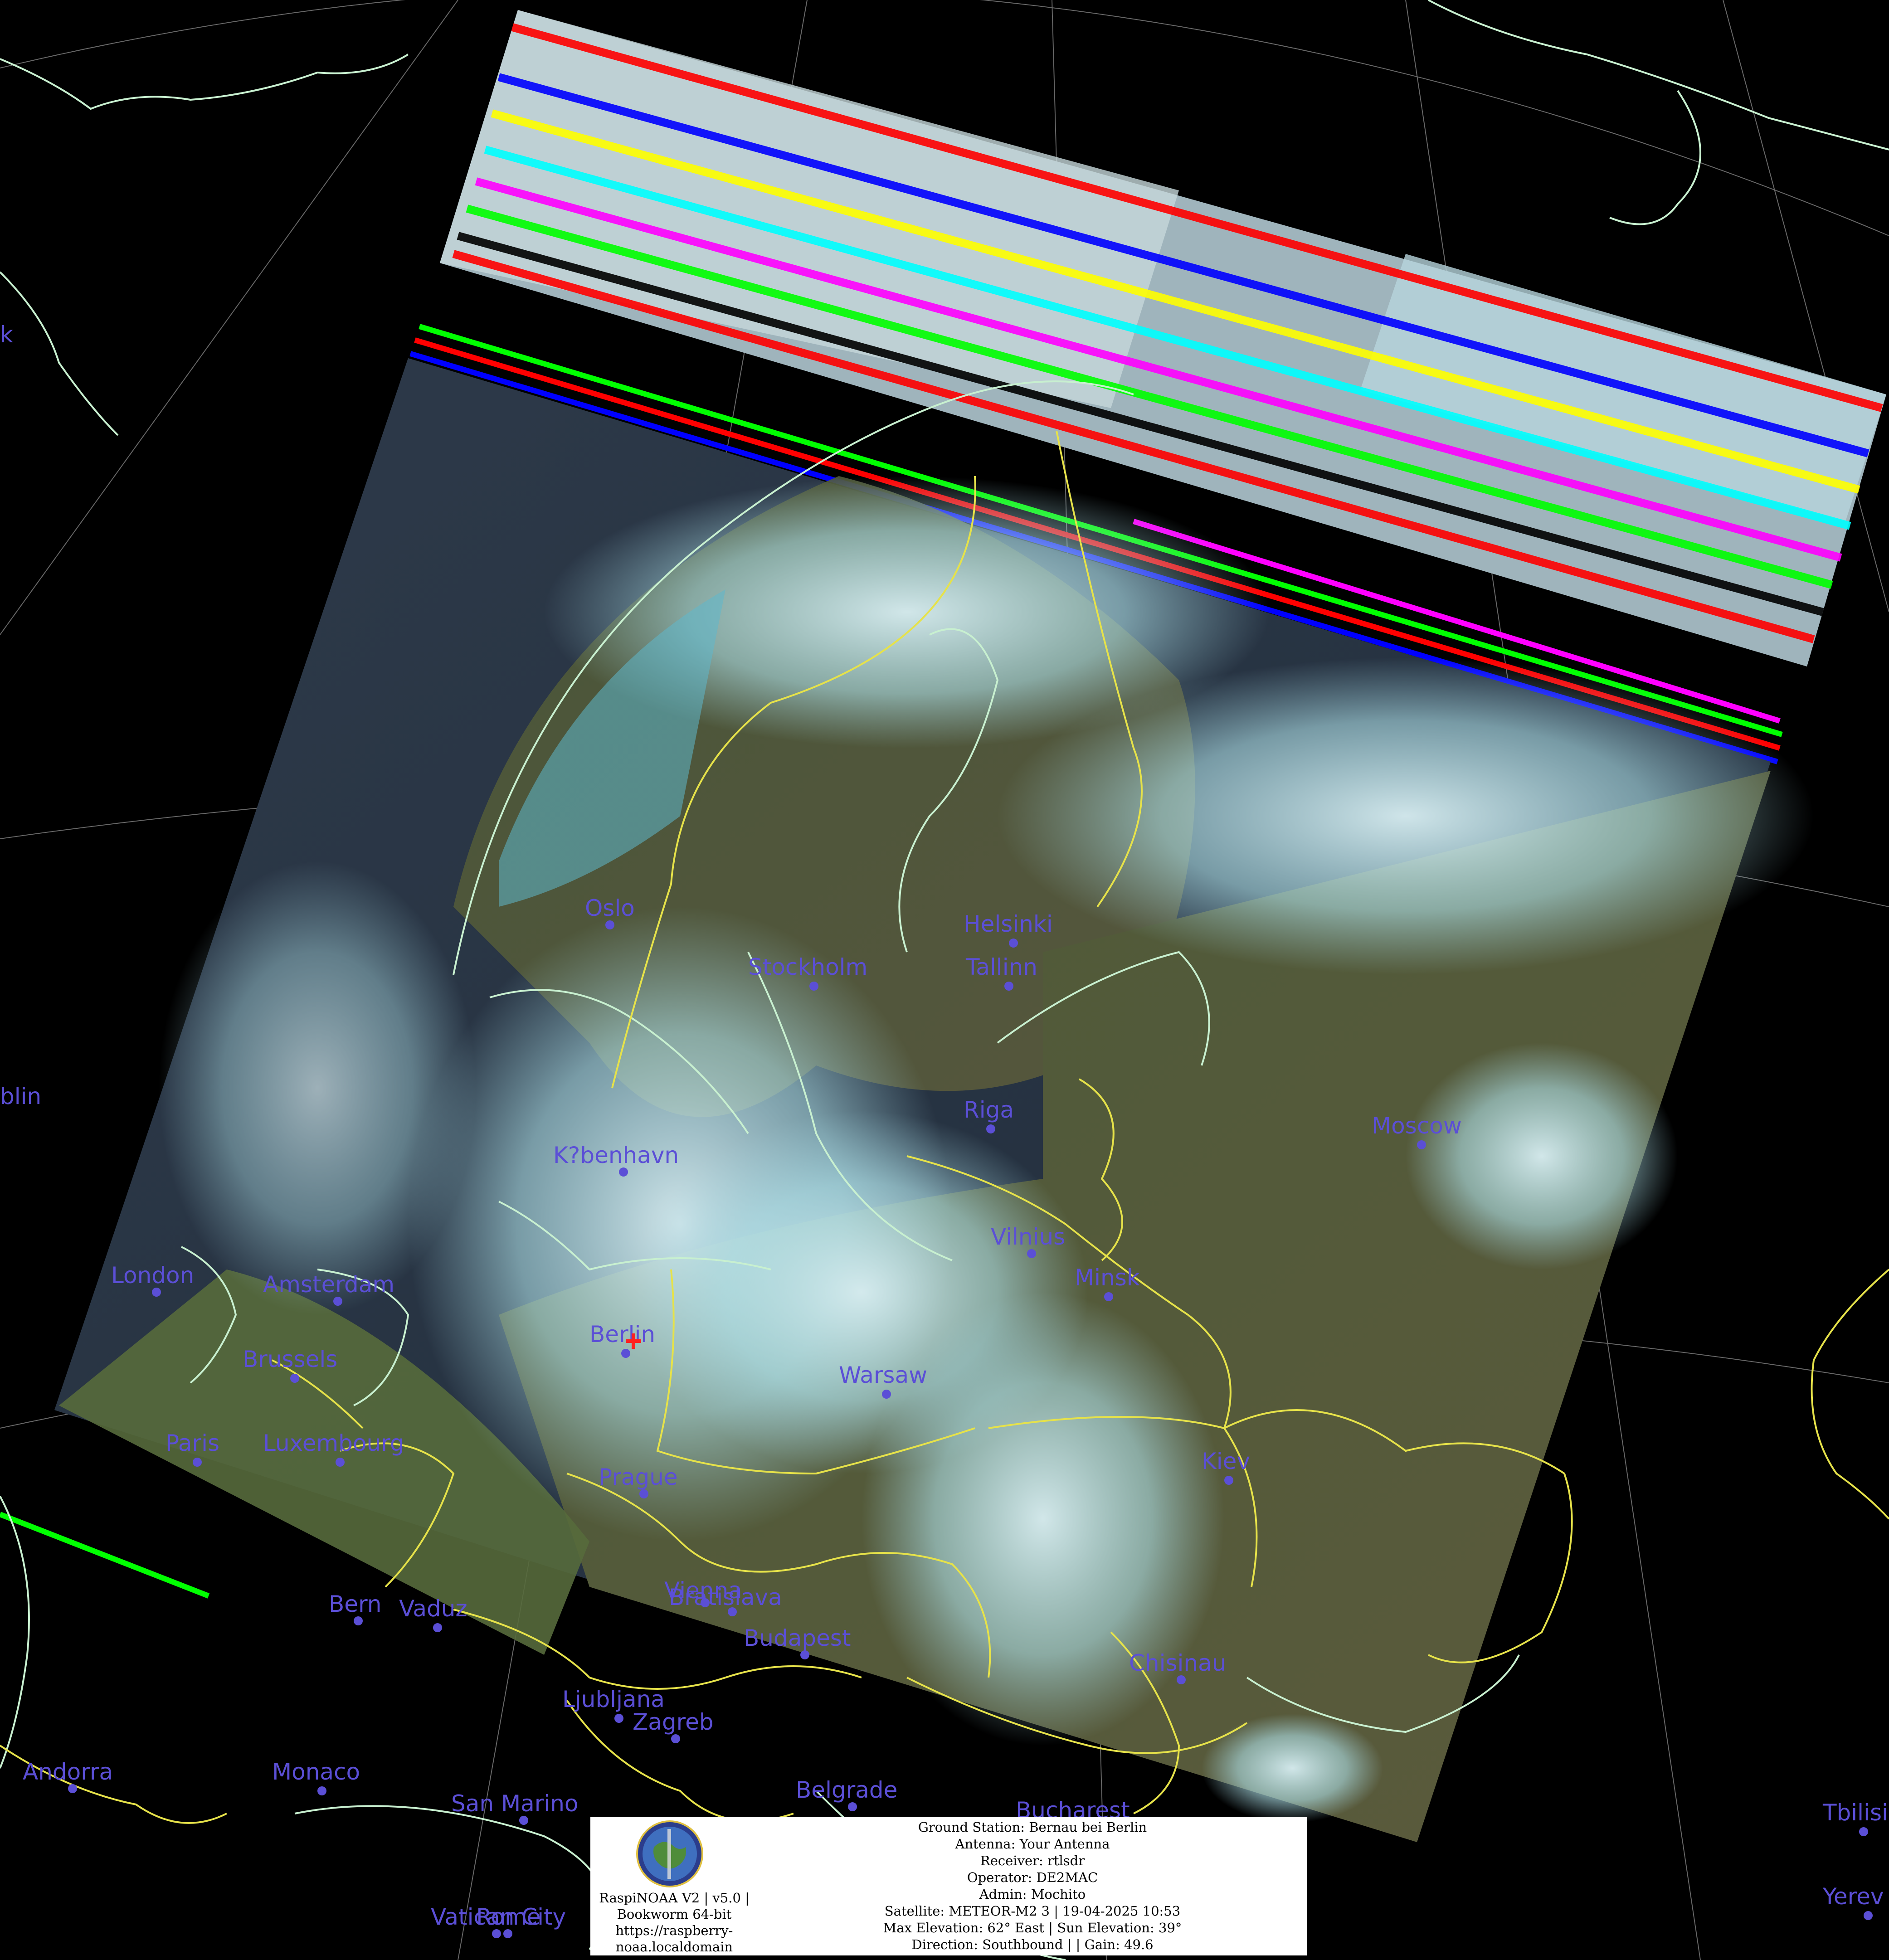  Describe the element at coordinates (197, 1462) in the screenshot. I see `city-marker-paris` at that location.